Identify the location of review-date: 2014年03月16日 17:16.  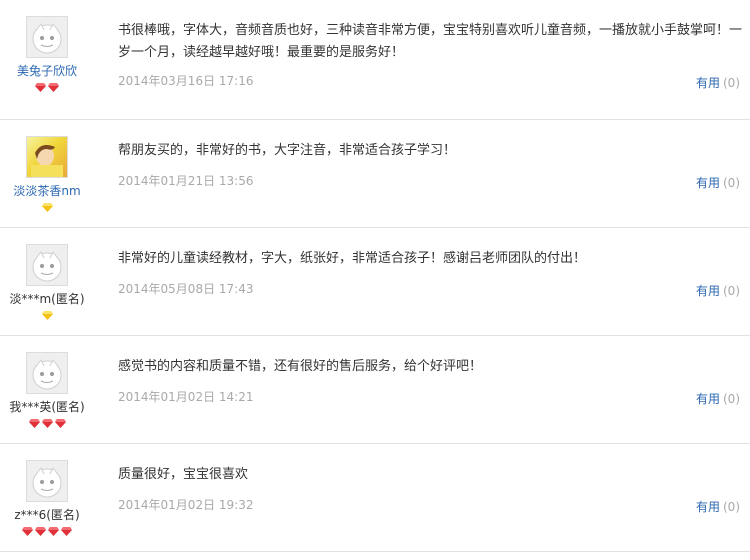
(186, 81).